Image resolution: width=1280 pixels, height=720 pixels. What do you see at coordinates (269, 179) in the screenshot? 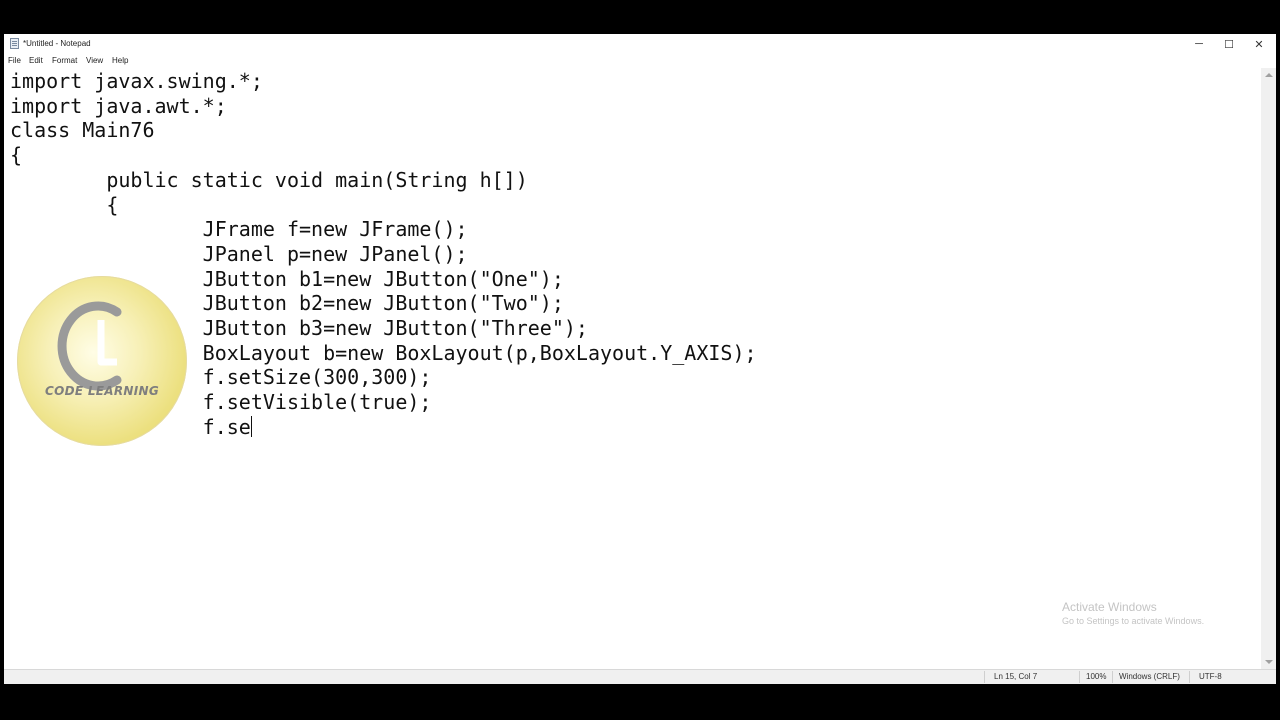
I see `code-line: public static void main(String h[])` at bounding box center [269, 179].